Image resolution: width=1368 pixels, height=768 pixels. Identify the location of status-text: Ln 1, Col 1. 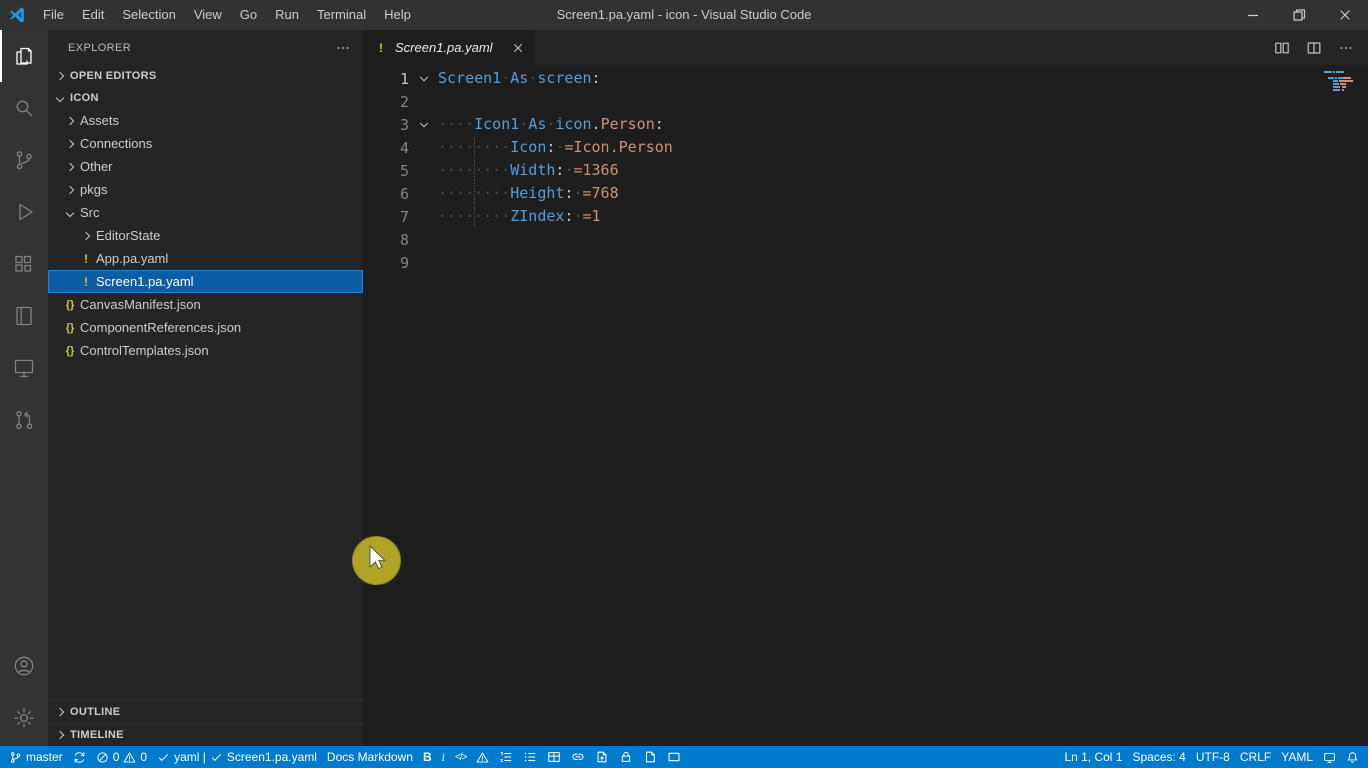
(1093, 757).